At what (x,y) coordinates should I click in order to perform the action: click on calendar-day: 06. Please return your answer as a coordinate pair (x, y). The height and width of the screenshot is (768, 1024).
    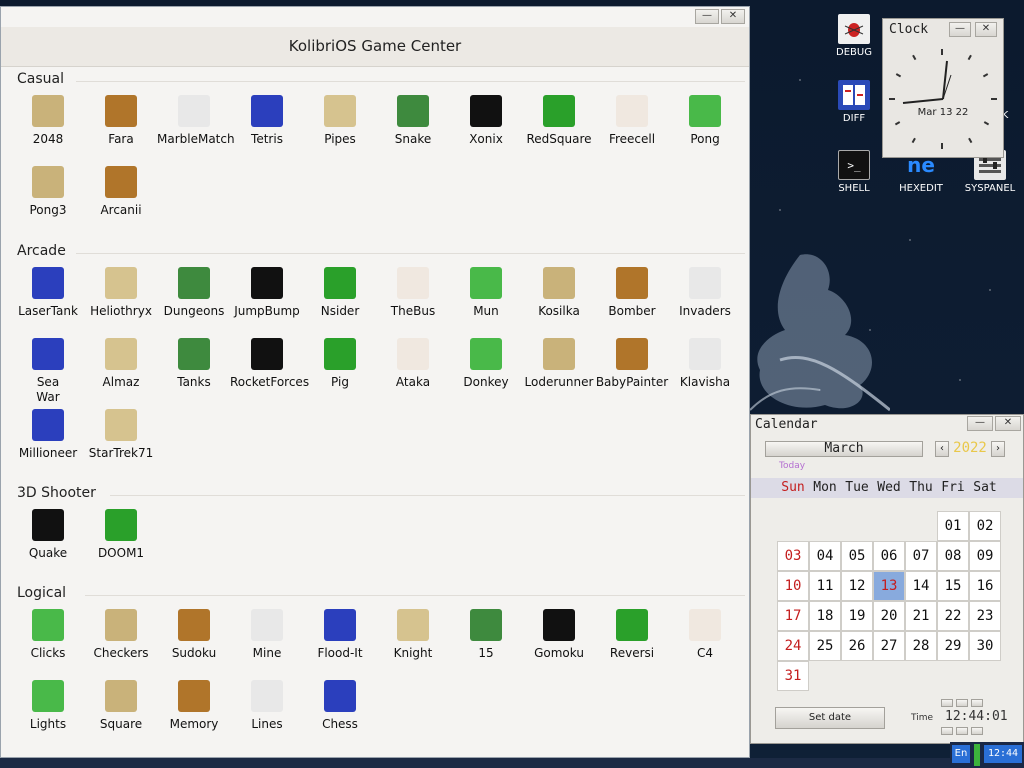
    Looking at the image, I should click on (889, 556).